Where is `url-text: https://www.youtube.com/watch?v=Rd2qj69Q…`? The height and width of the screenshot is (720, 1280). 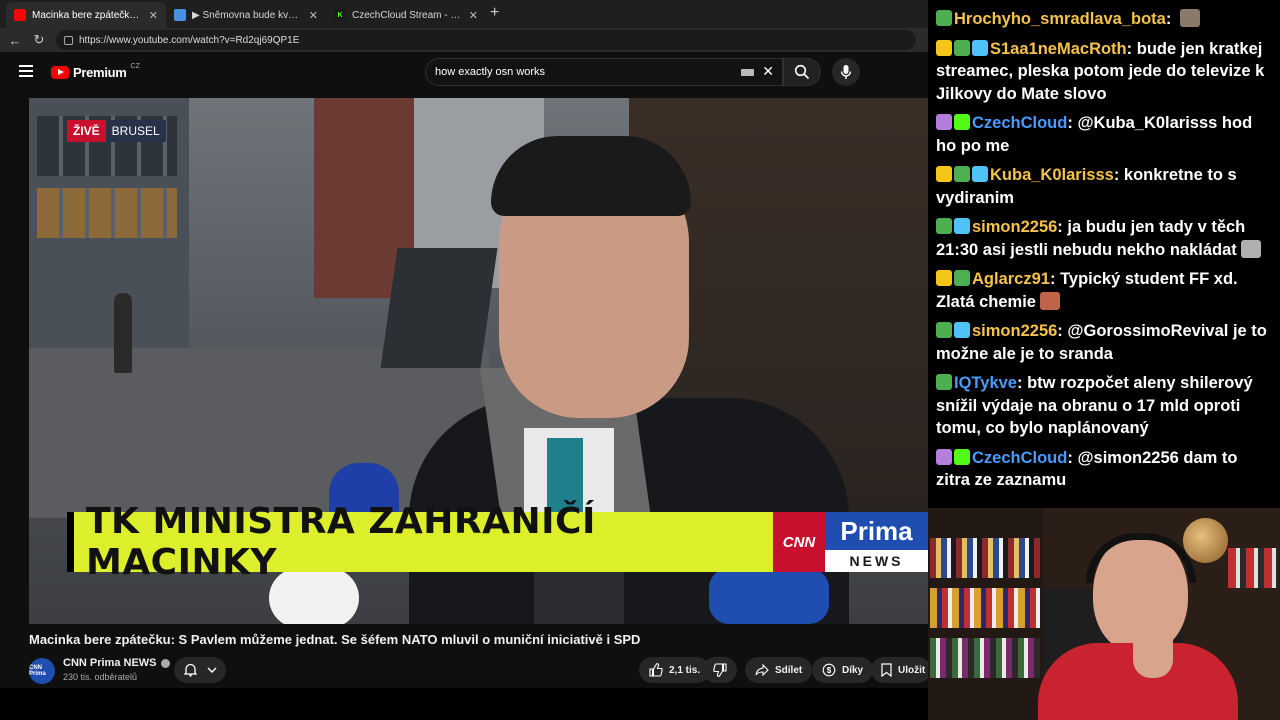
url-text: https://www.youtube.com/watch?v=Rd2qj69Q… is located at coordinates (189, 40).